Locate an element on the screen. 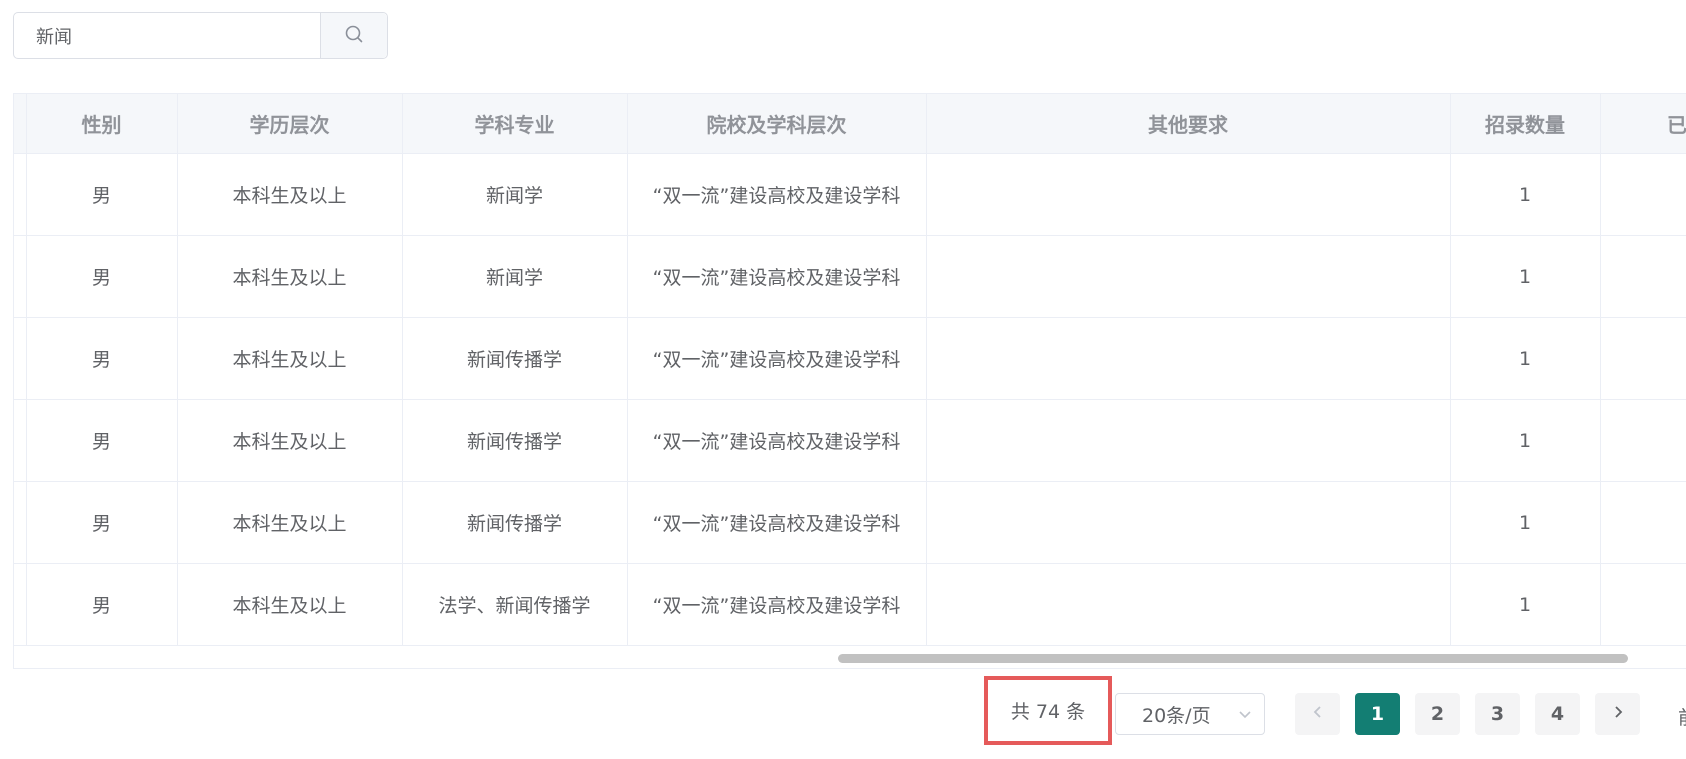 This screenshot has height=759, width=1686. horizontal-scrollbar is located at coordinates (1233, 658).